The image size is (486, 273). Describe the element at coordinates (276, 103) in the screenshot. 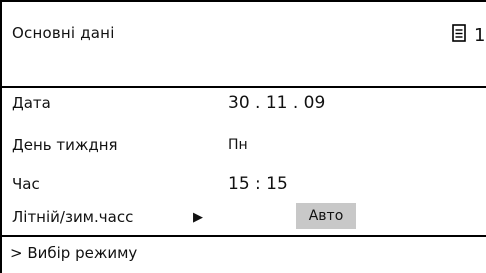

I see `date-value: 30 . 11 . 09` at that location.